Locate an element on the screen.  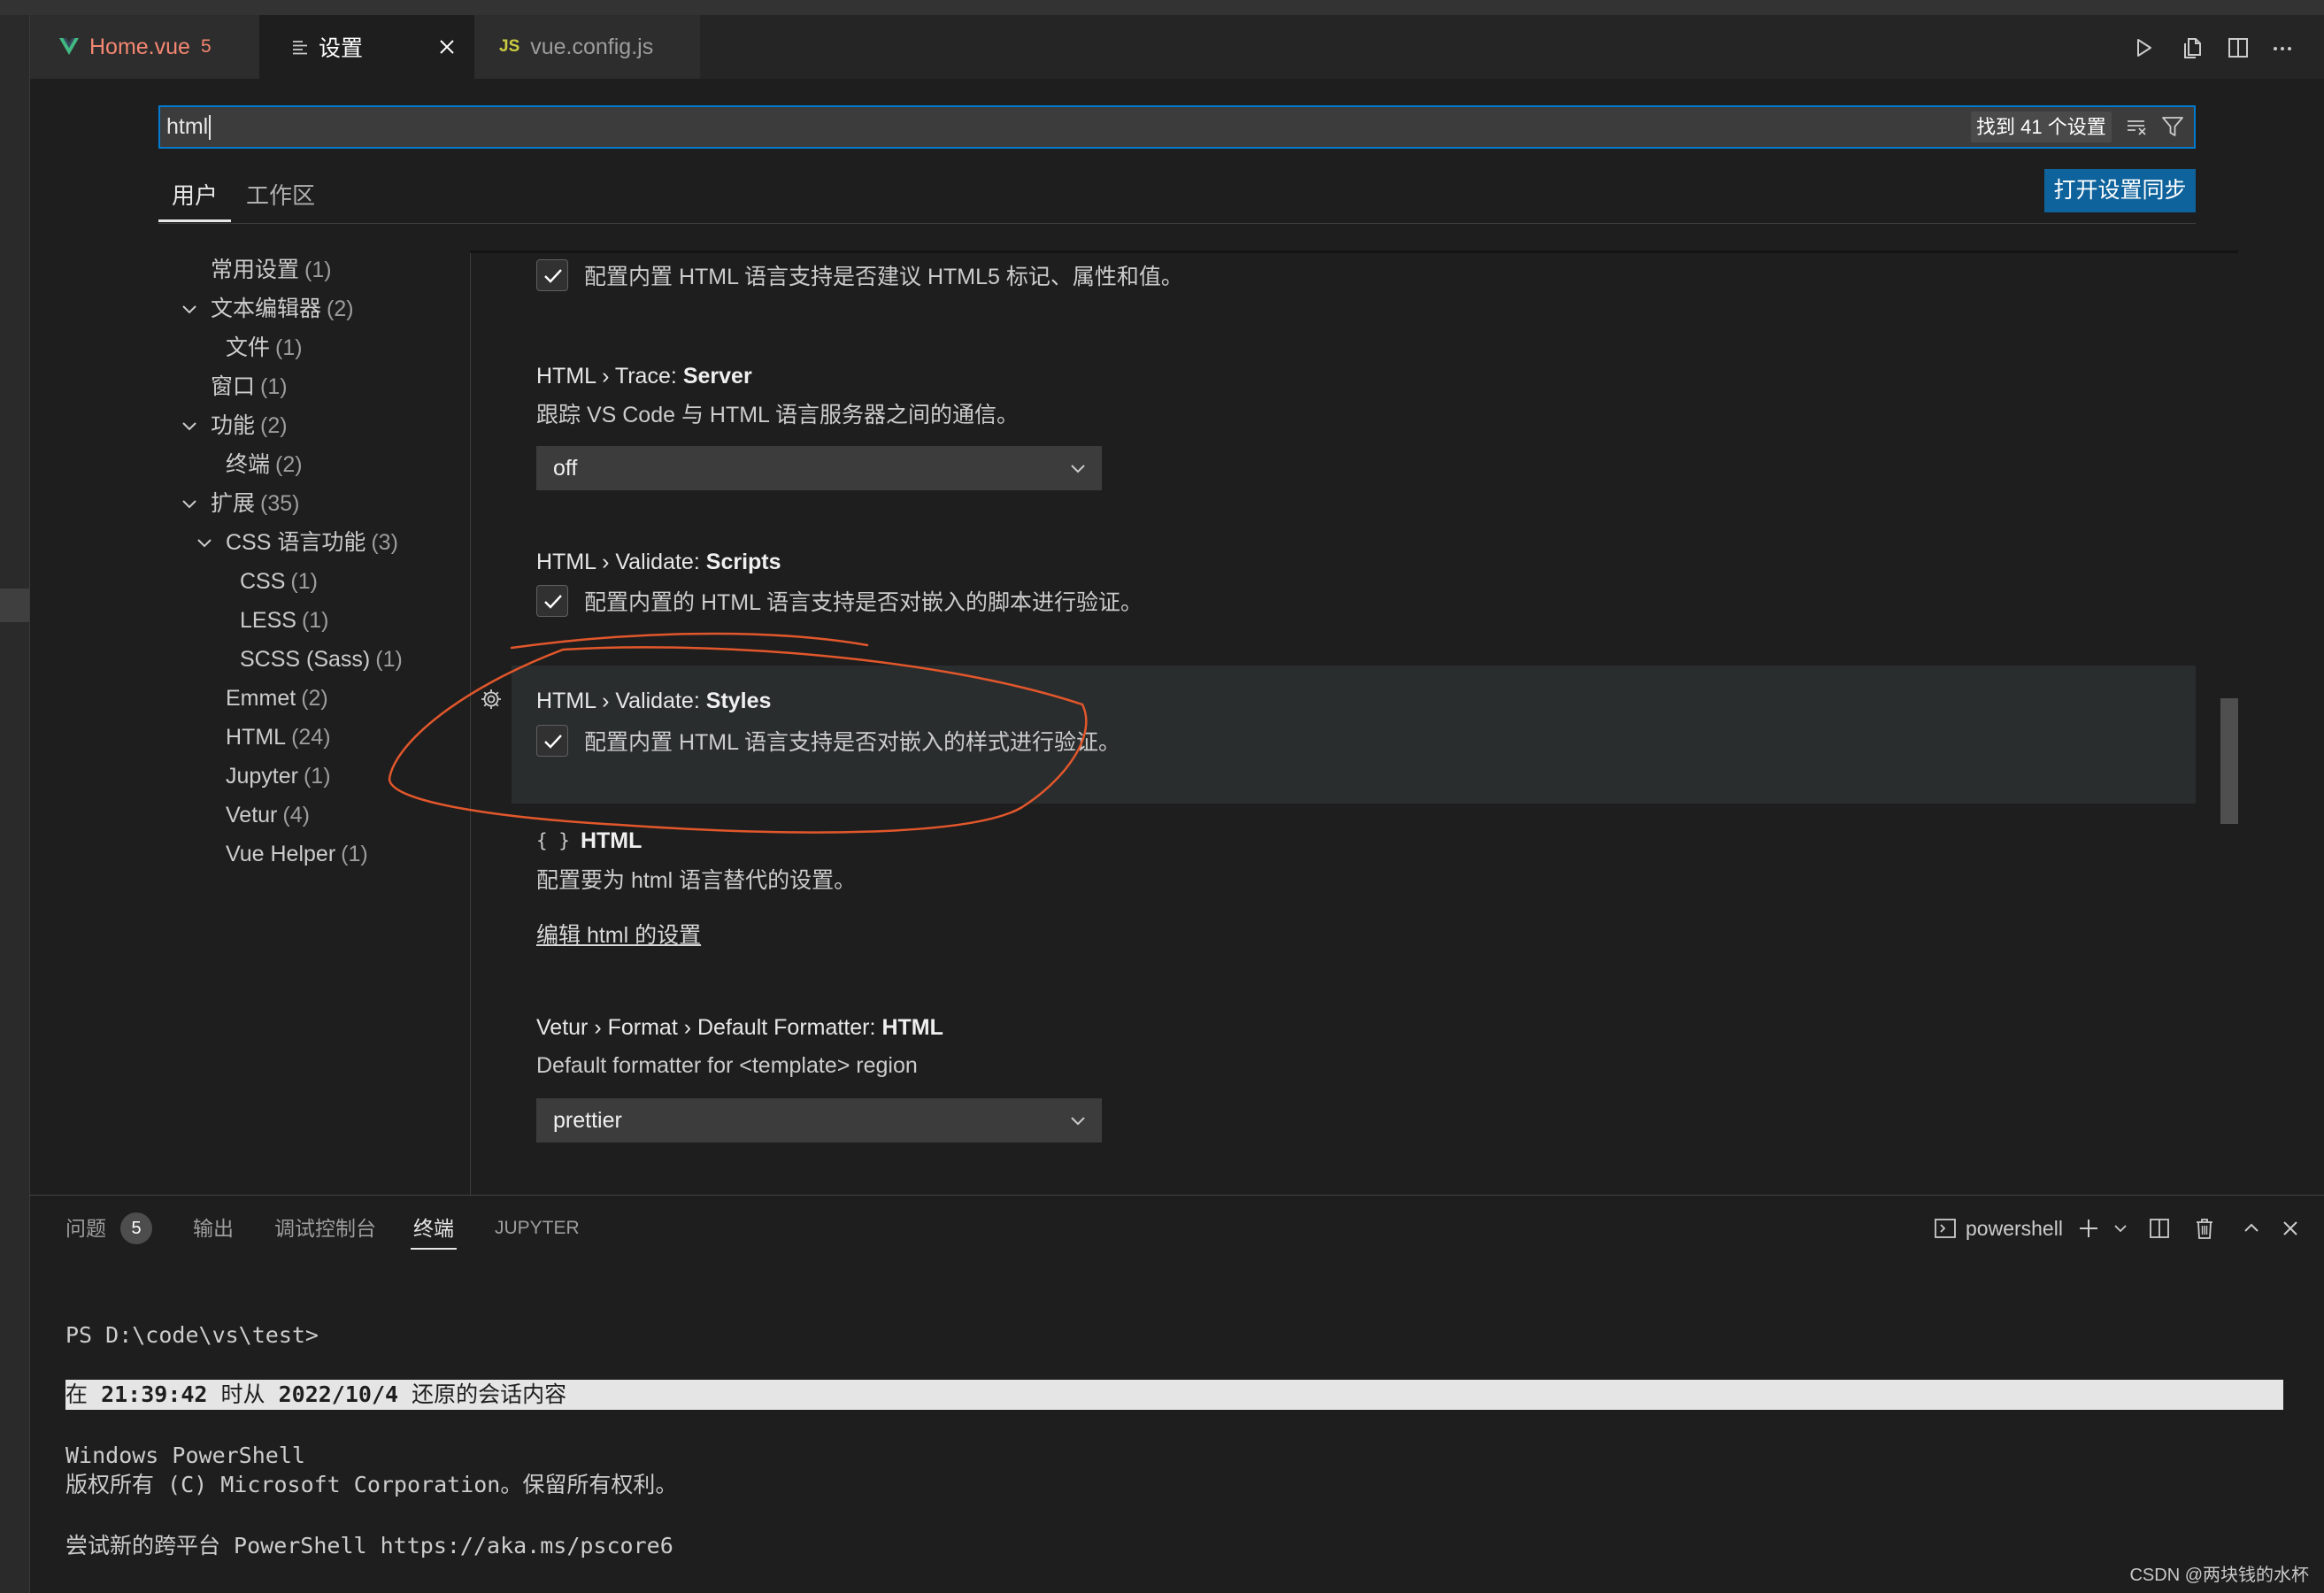
toc-label: SCSS (Sass) is located at coordinates (305, 659).